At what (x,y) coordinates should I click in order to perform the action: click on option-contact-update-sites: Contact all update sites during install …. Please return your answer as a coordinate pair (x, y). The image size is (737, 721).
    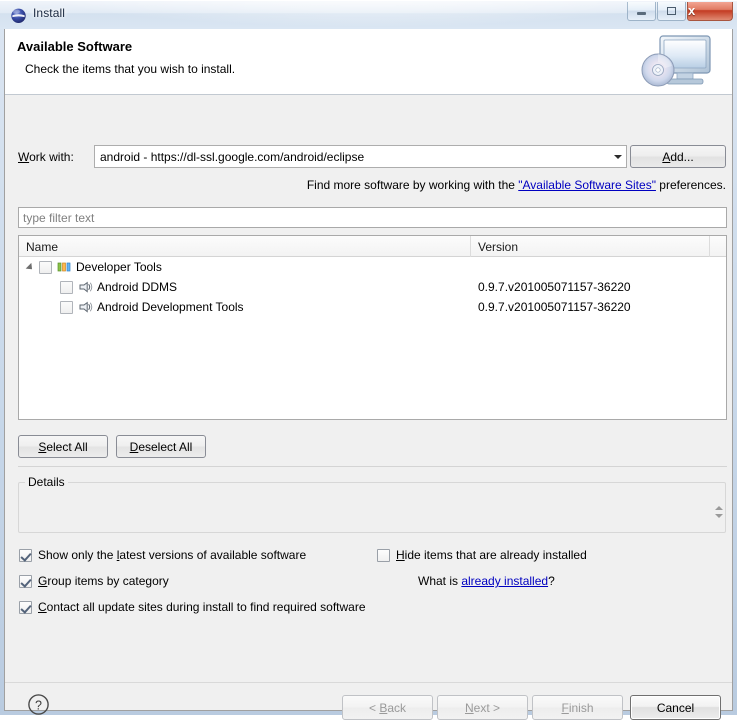
    Looking at the image, I should click on (192, 607).